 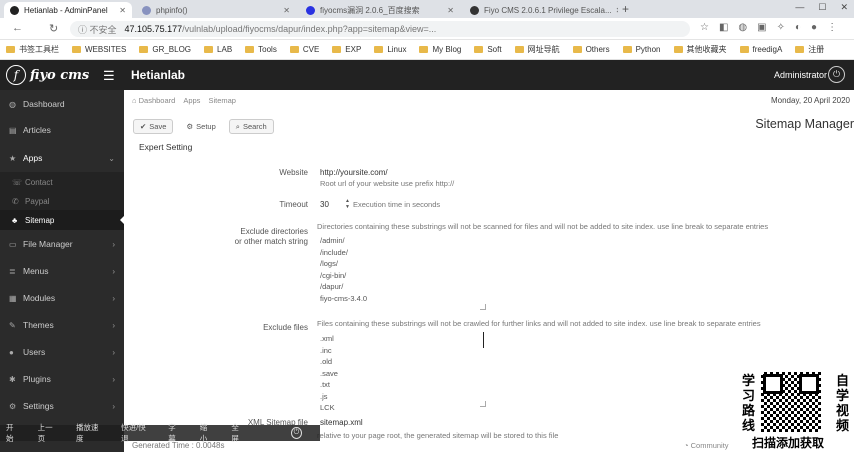 What do you see at coordinates (191, 100) in the screenshot?
I see `breadcrumb-apps: Apps` at bounding box center [191, 100].